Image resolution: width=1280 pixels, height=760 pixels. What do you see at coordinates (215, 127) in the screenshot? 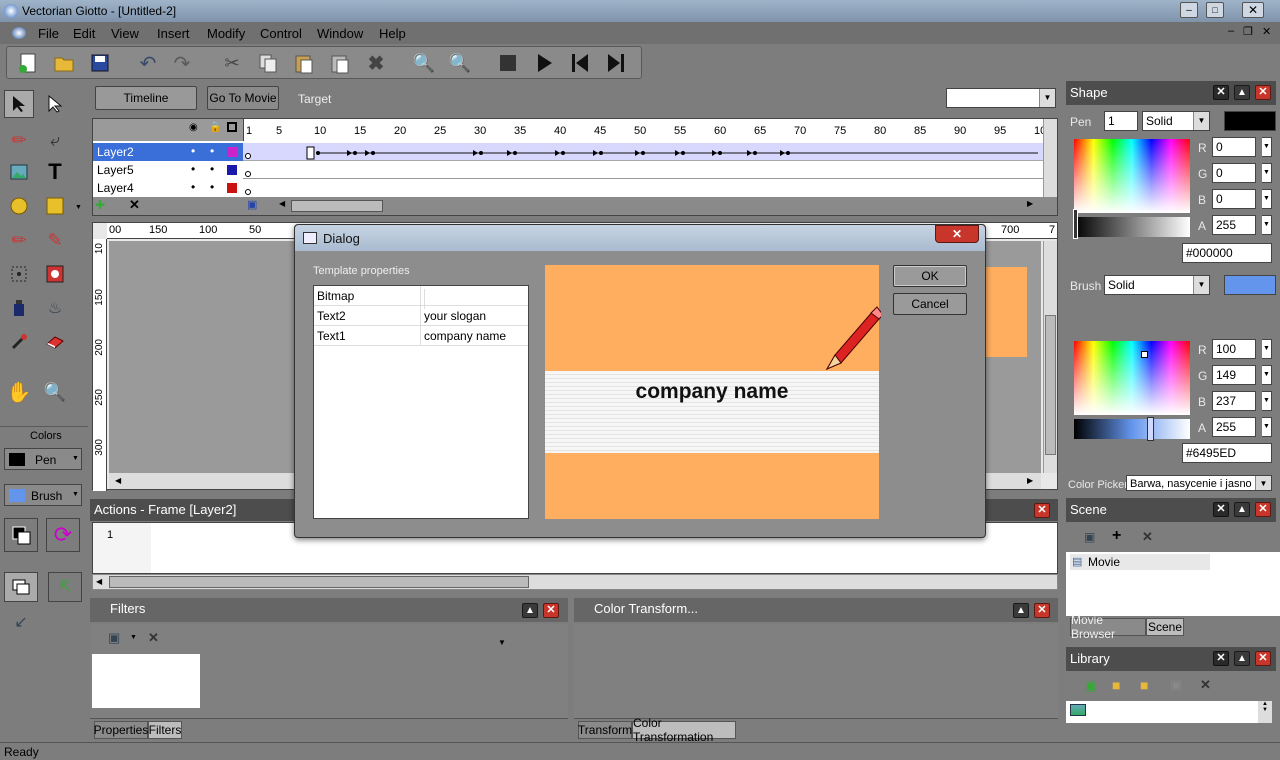
I see `lock-icon: 🔒` at bounding box center [215, 127].